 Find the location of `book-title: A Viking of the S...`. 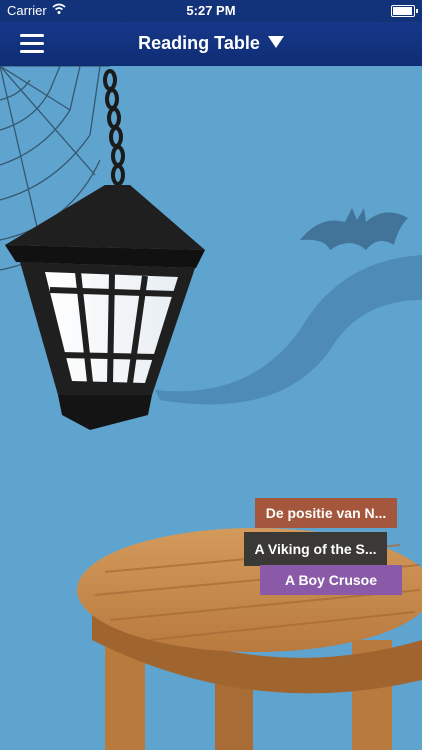

book-title: A Viking of the S... is located at coordinates (315, 549).